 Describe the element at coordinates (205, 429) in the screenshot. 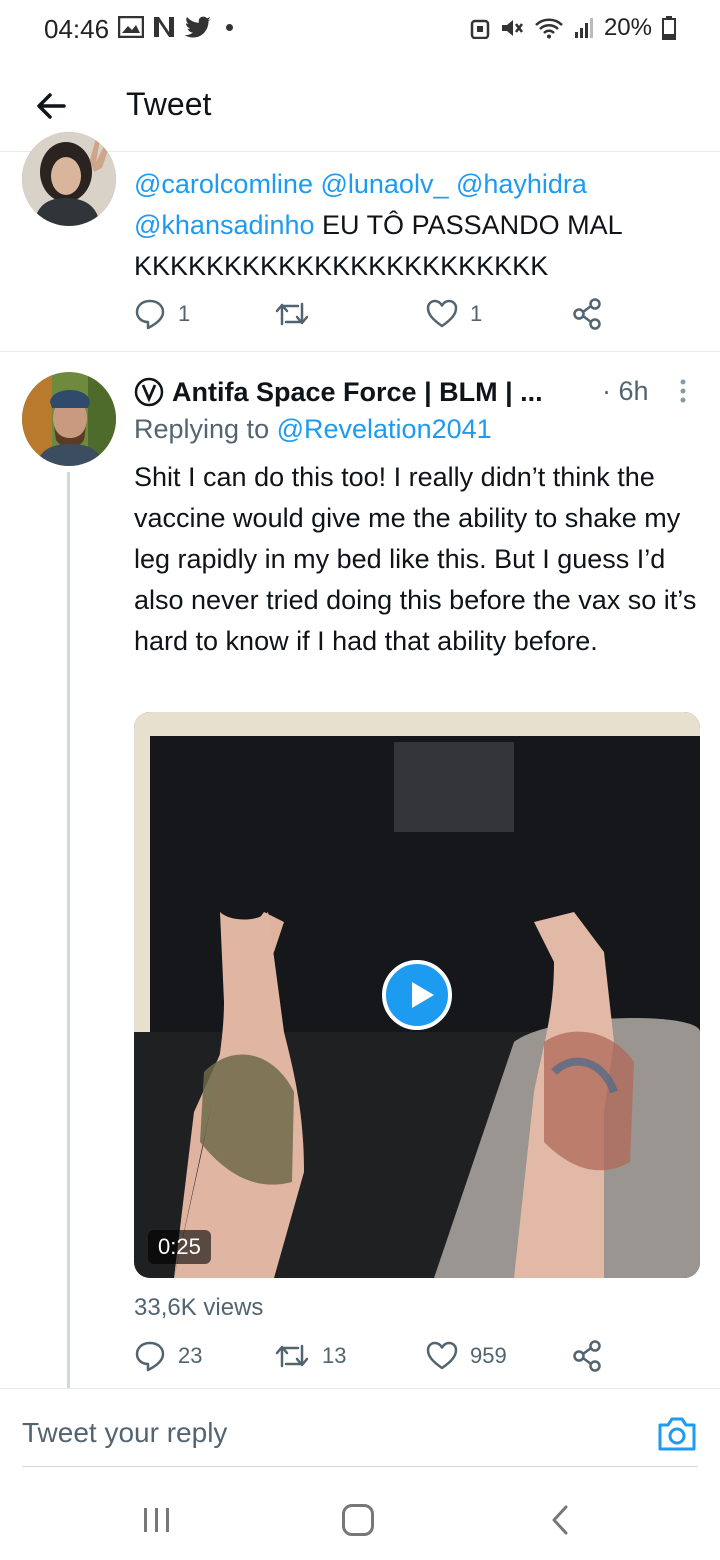

I see `replying-prefix: Replying to` at that location.